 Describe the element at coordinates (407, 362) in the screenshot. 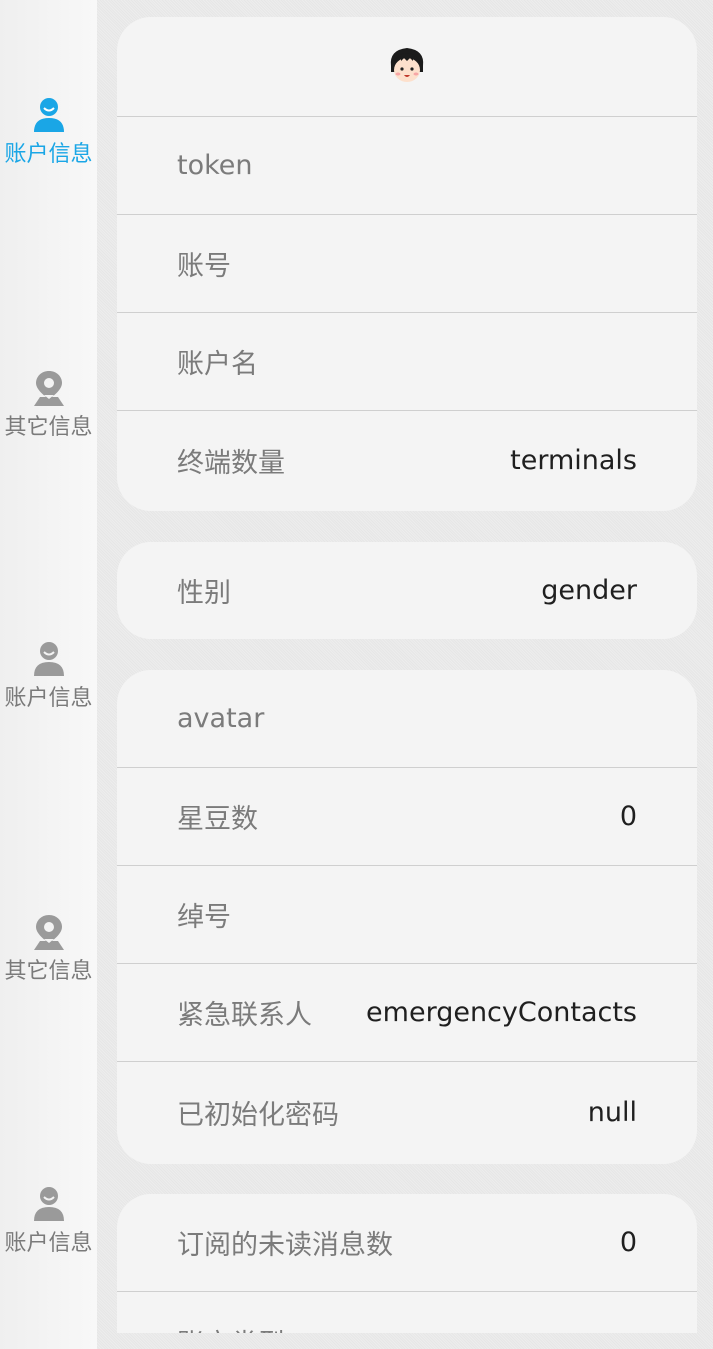

I see `info-row-account-name: 账户名` at that location.